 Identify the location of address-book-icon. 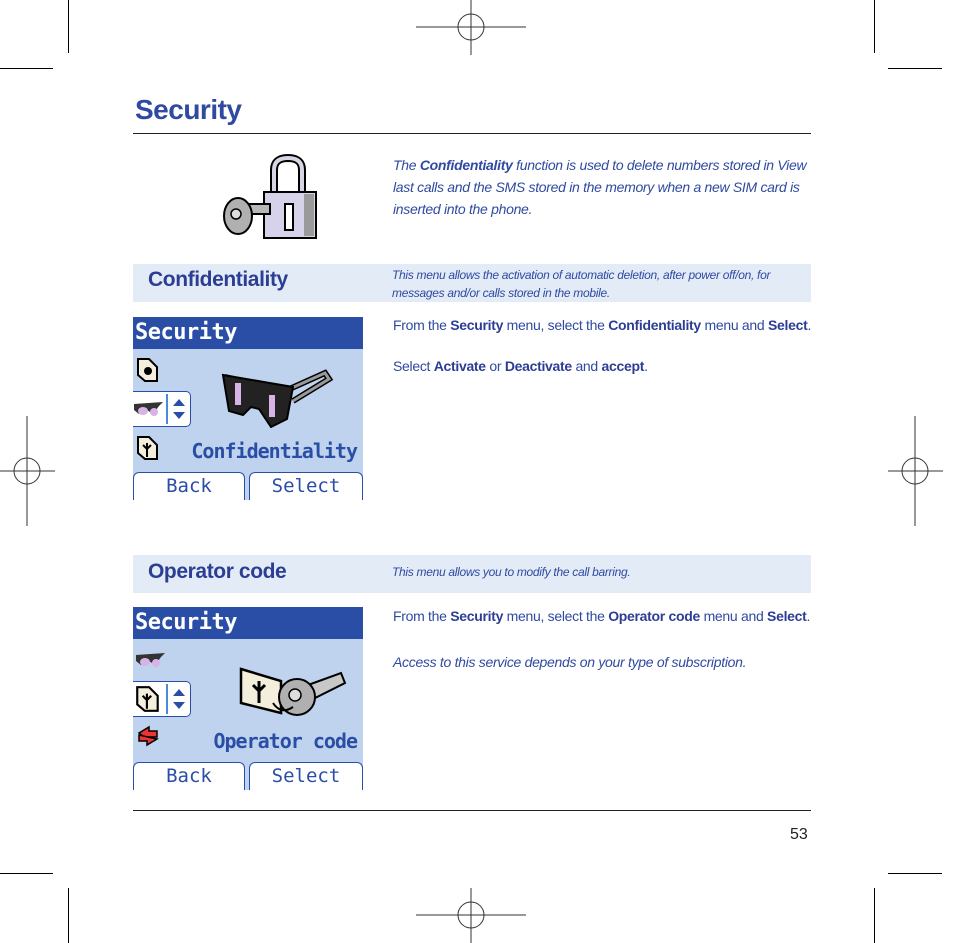
(147, 370).